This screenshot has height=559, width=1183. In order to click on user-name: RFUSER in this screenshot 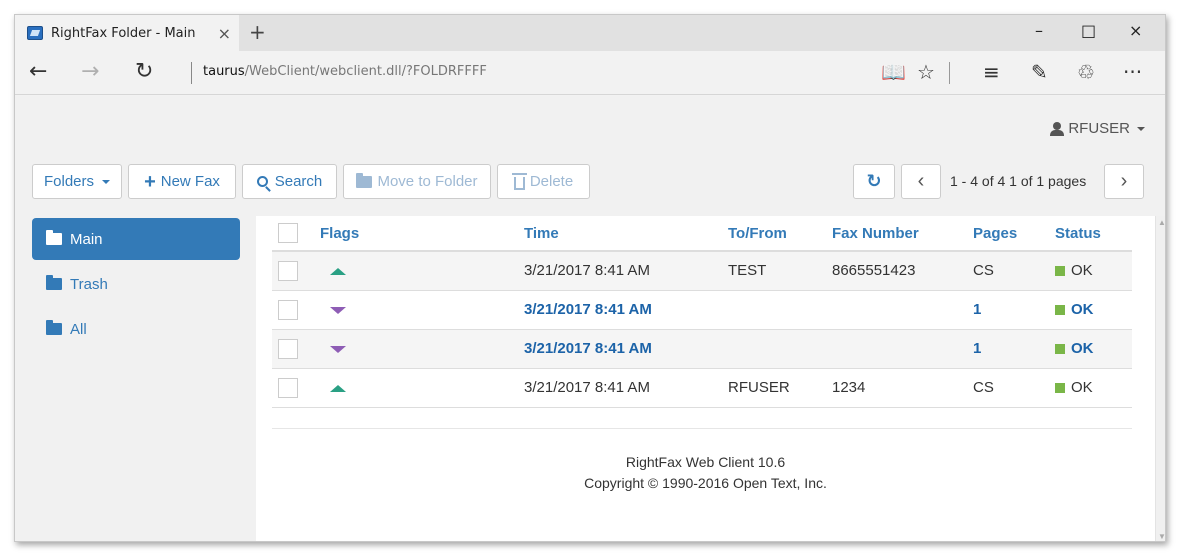, I will do `click(1099, 128)`.